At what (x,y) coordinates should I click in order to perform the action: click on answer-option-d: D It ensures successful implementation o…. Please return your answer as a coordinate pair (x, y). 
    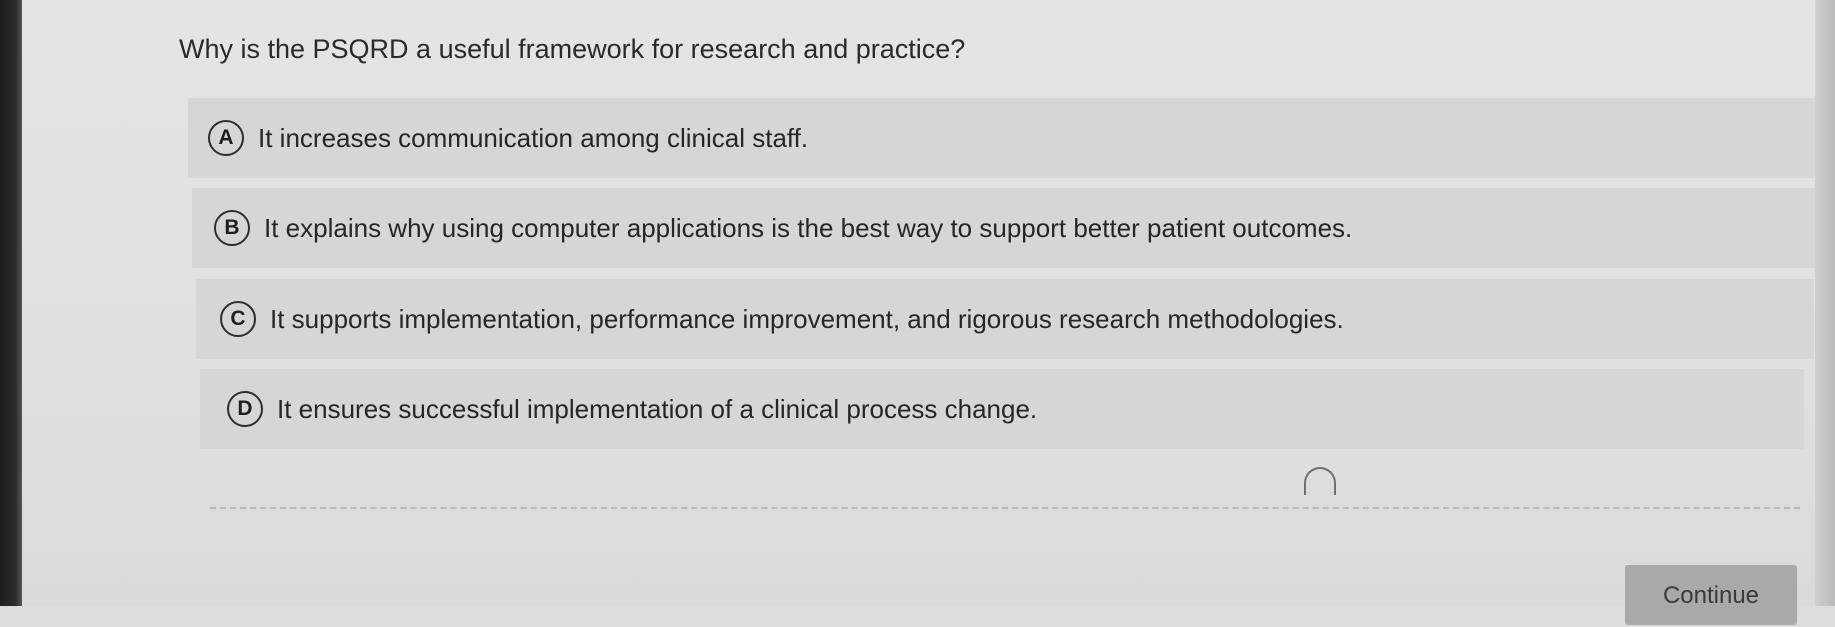
    Looking at the image, I should click on (1002, 409).